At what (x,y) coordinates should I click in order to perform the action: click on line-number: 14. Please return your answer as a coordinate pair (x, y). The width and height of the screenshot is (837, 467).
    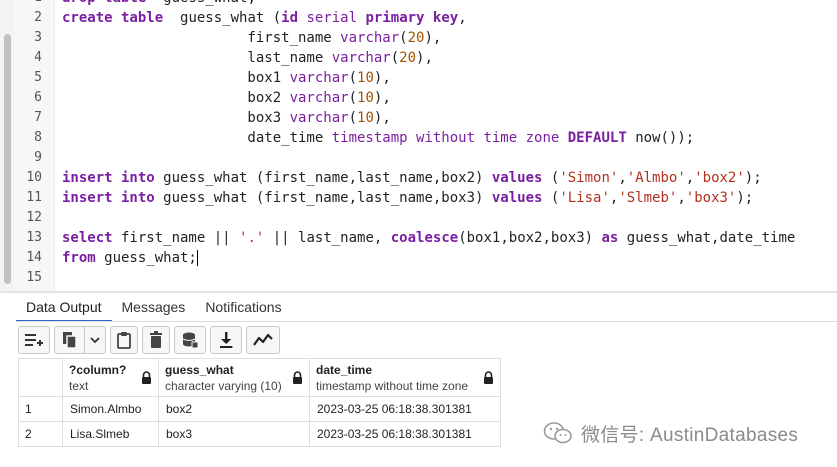
    Looking at the image, I should click on (34, 257).